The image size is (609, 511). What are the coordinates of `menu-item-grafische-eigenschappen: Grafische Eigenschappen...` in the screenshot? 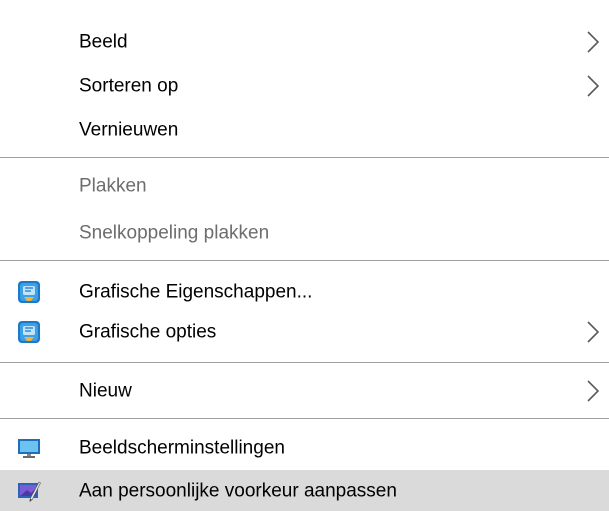 It's located at (304, 292).